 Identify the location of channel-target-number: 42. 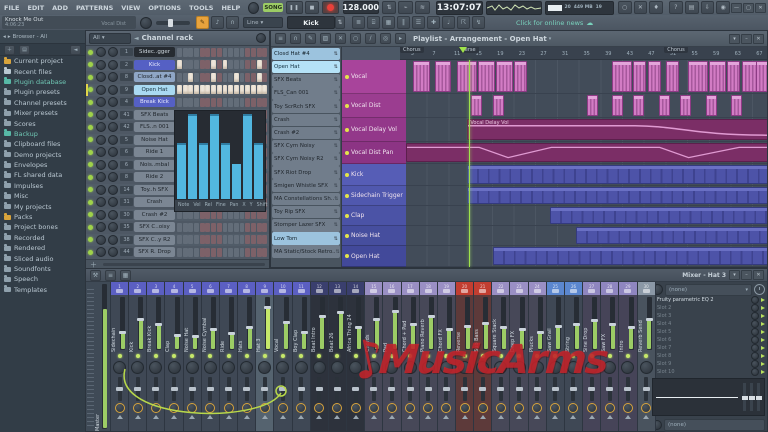
(126, 127).